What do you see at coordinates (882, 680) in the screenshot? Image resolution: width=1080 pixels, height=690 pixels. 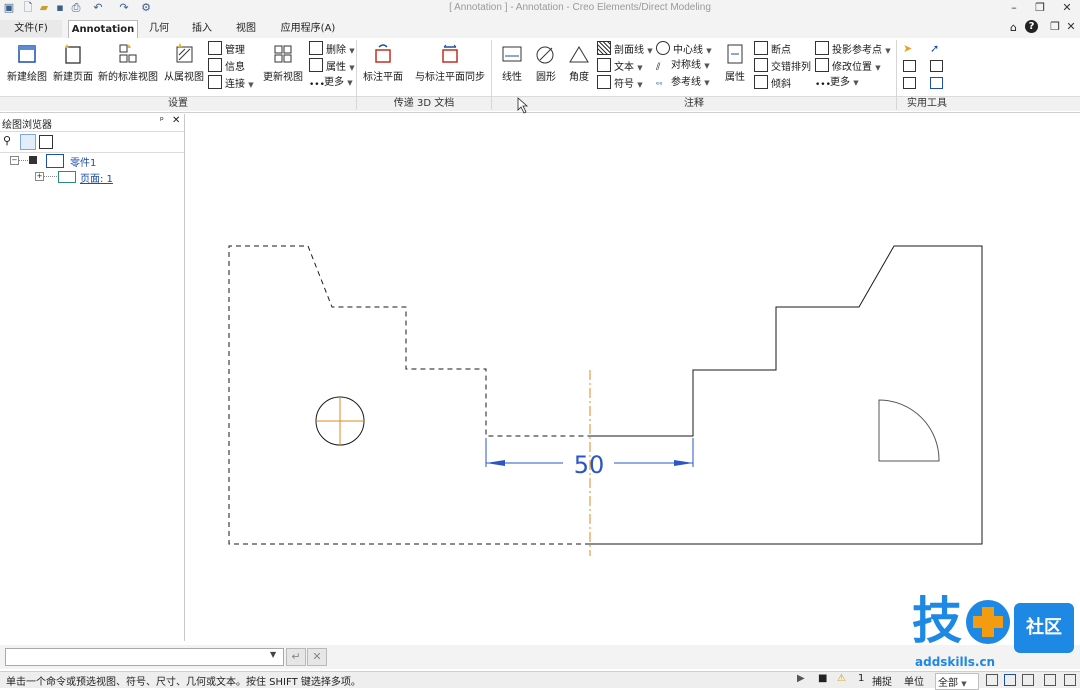 I see `snap-button: 捕捉` at bounding box center [882, 680].